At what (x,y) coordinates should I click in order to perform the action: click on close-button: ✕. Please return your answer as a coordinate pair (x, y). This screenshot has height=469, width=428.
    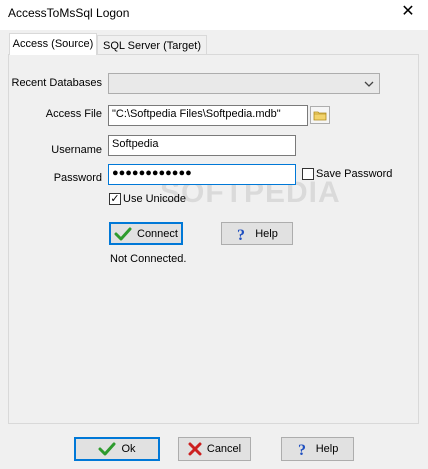
    Looking at the image, I should click on (408, 12).